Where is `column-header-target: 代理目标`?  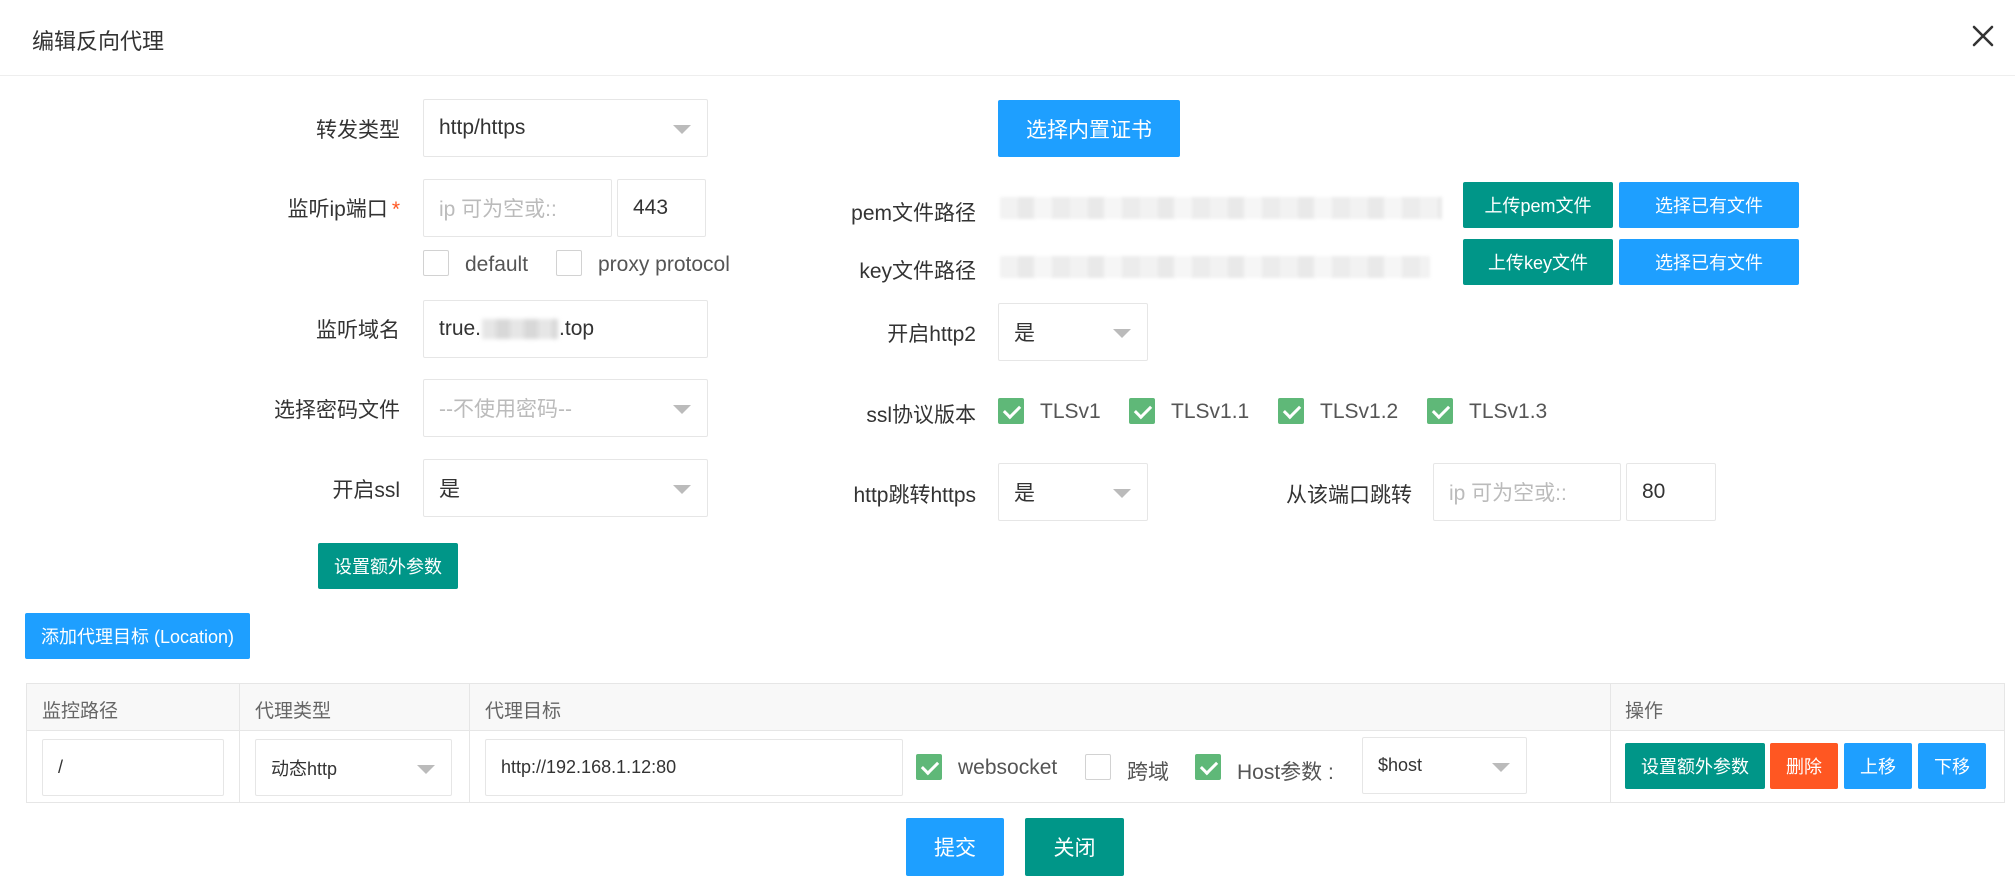 column-header-target: 代理目标 is located at coordinates (523, 711).